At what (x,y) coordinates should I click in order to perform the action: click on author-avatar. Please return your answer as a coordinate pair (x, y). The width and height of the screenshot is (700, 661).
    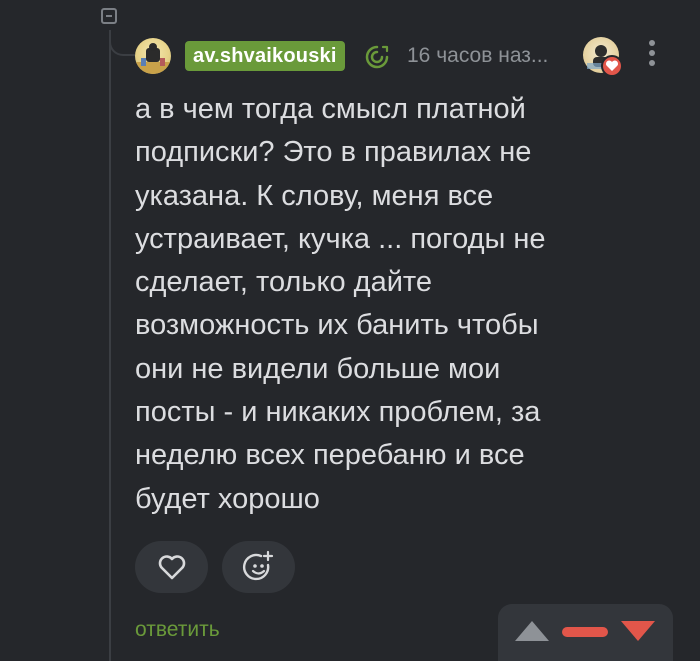
    Looking at the image, I should click on (153, 56).